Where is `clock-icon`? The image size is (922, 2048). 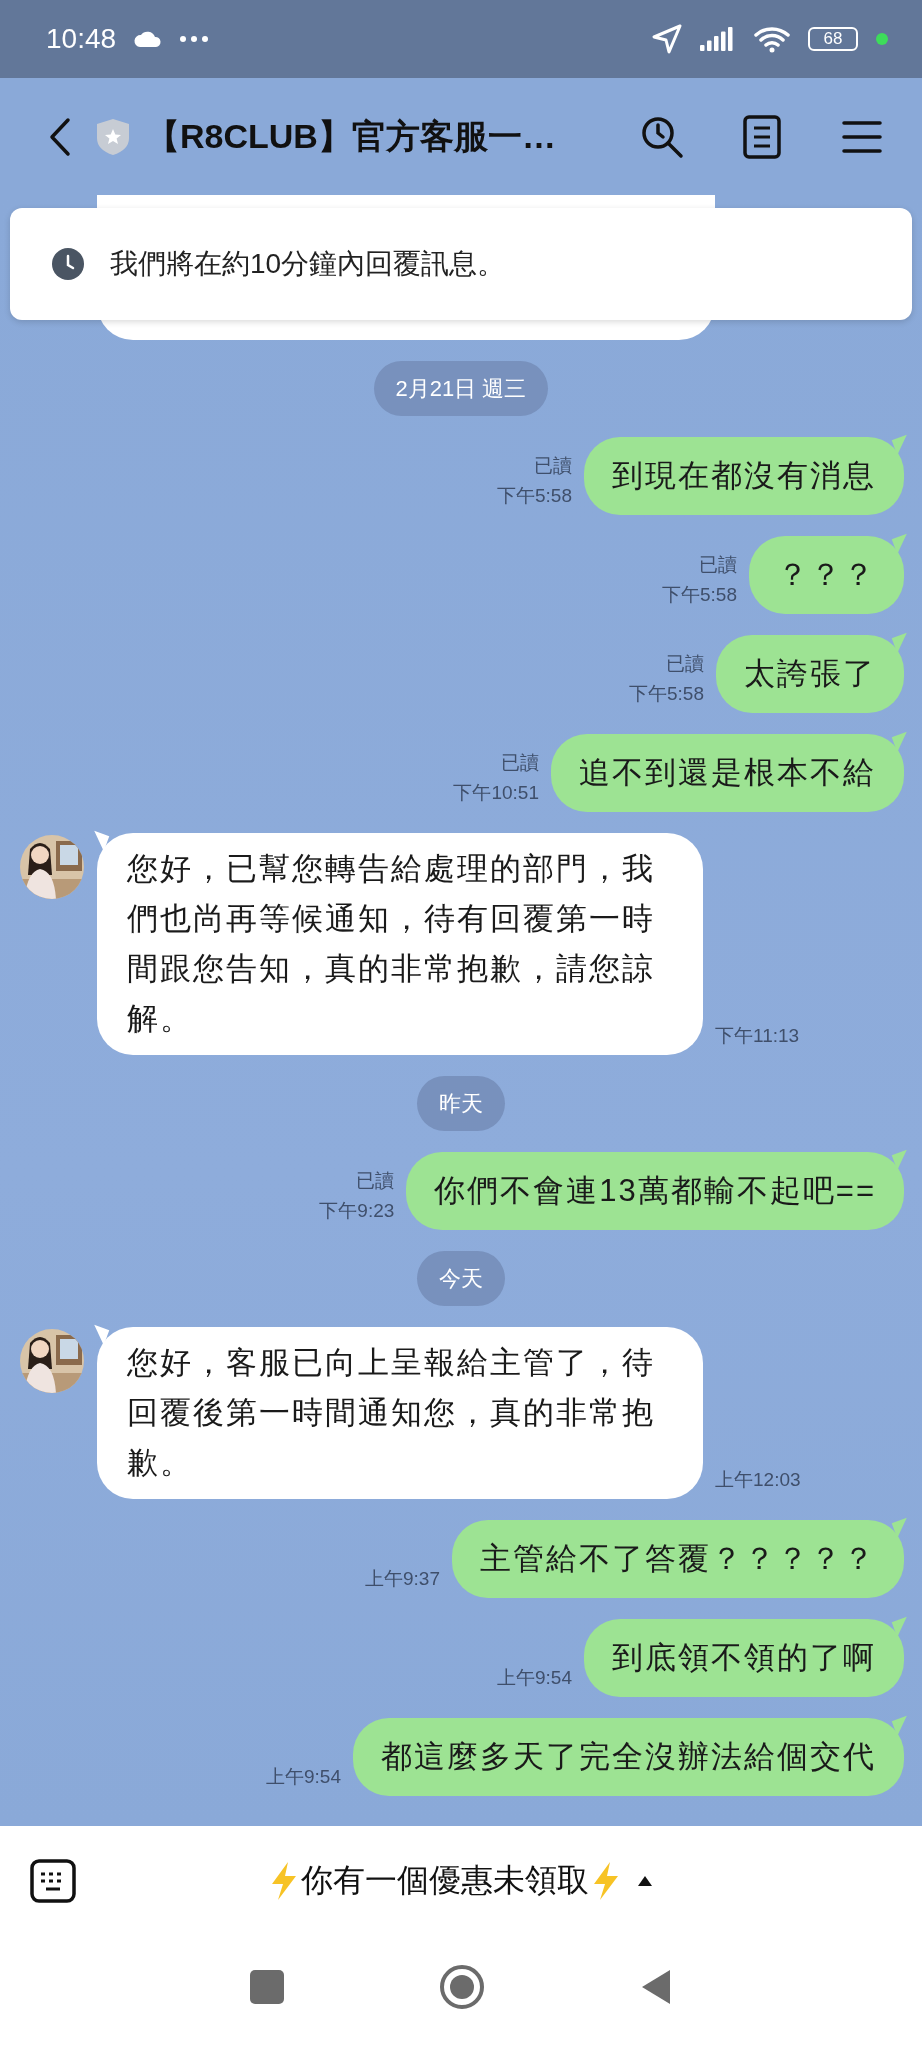 clock-icon is located at coordinates (68, 264).